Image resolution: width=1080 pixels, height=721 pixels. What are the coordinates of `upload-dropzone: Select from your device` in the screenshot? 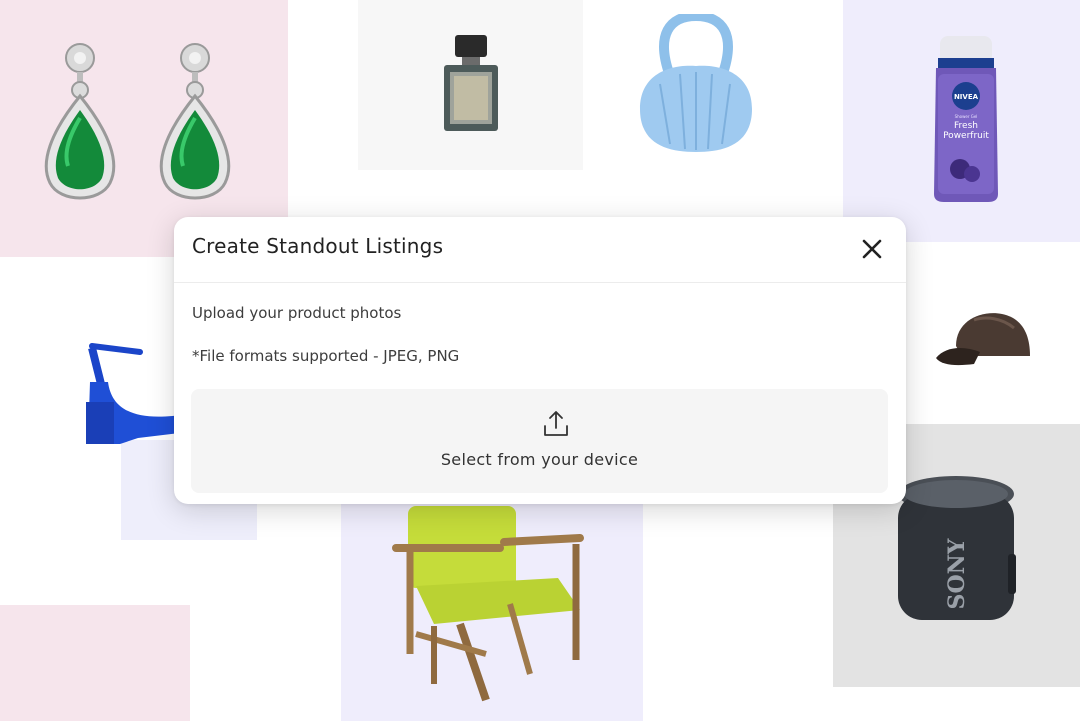 It's located at (539, 441).